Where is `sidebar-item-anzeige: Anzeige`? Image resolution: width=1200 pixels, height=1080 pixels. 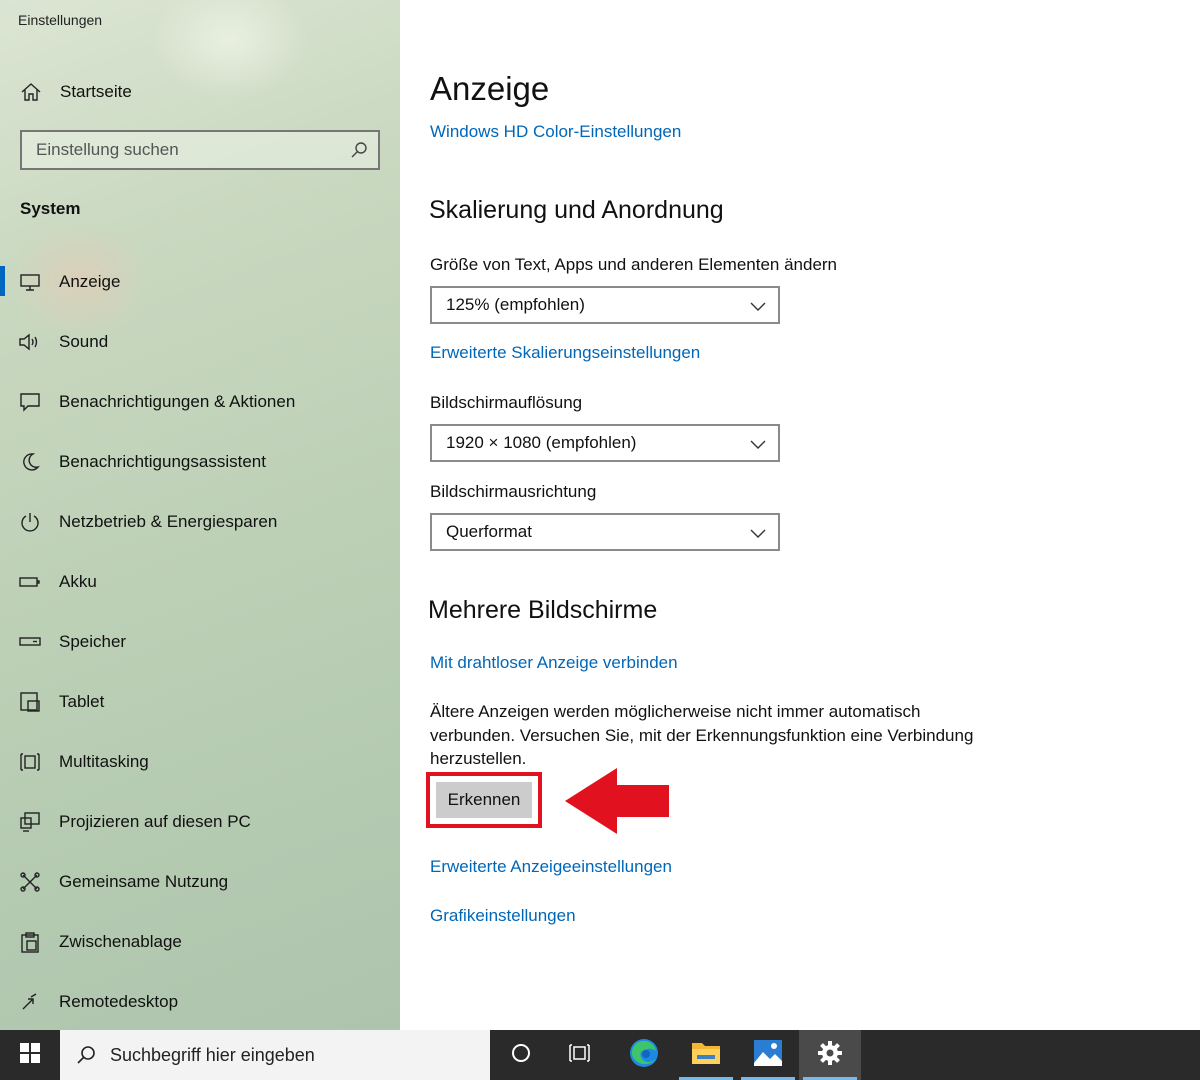 sidebar-item-anzeige: Anzeige is located at coordinates (200, 282).